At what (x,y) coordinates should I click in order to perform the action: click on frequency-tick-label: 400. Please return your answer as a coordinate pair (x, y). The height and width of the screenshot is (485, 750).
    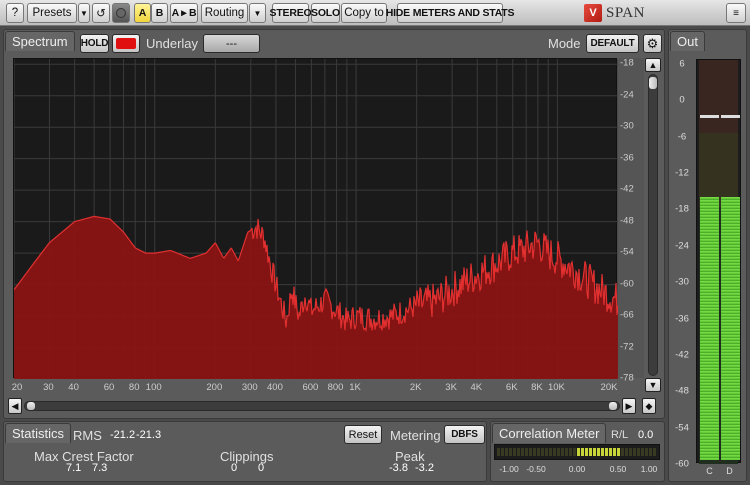
    Looking at the image, I should click on (275, 387).